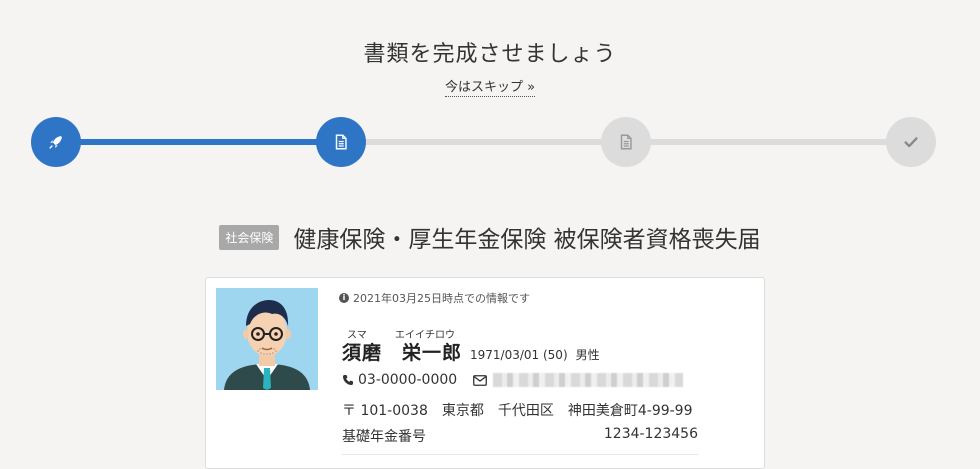 Image resolution: width=980 pixels, height=469 pixels. Describe the element at coordinates (527, 240) in the screenshot. I see `document-title: 健康保険・厚生年金保険 被保険者資格喪失届` at that location.